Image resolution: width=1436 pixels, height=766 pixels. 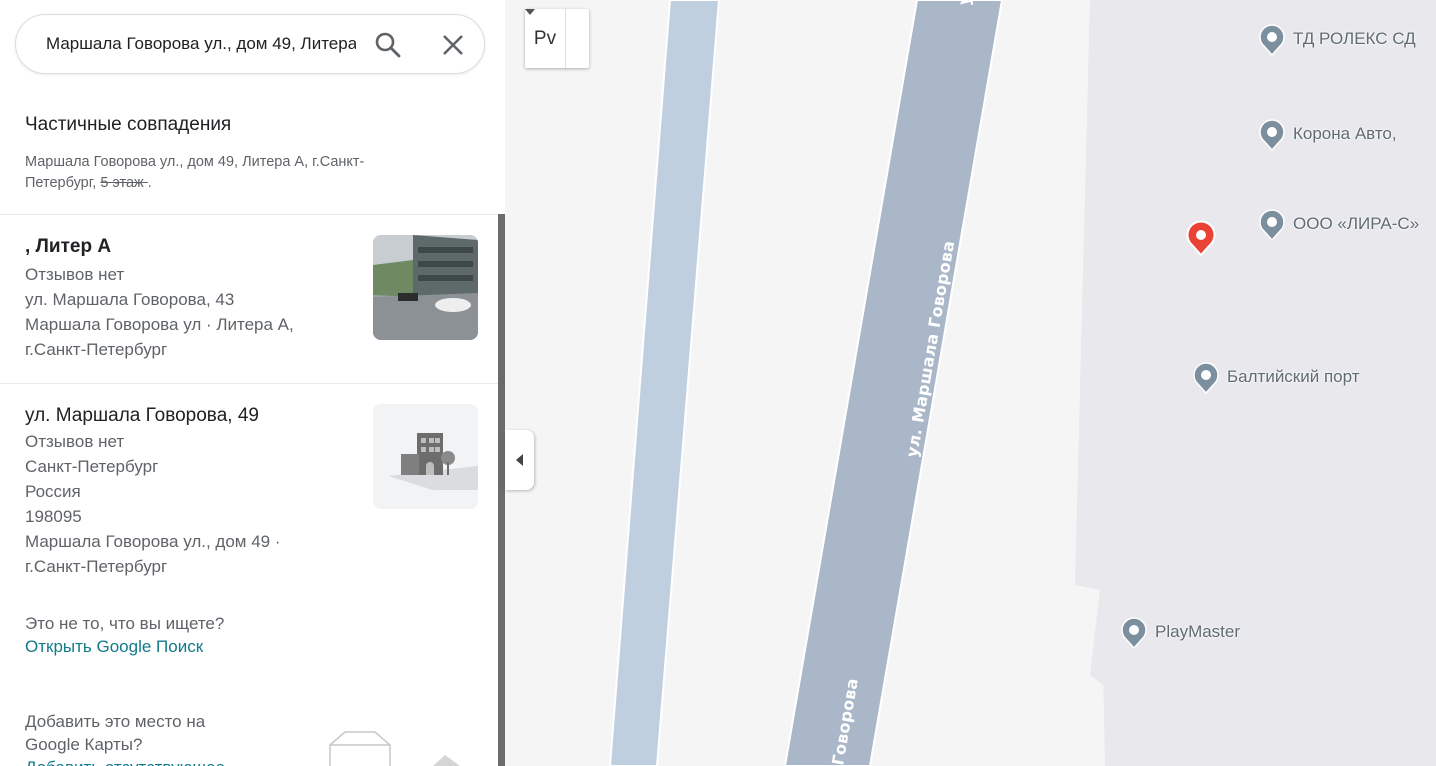 I want to click on result-city-alt: г.Санкт-Петербург, so click(x=96, y=566).